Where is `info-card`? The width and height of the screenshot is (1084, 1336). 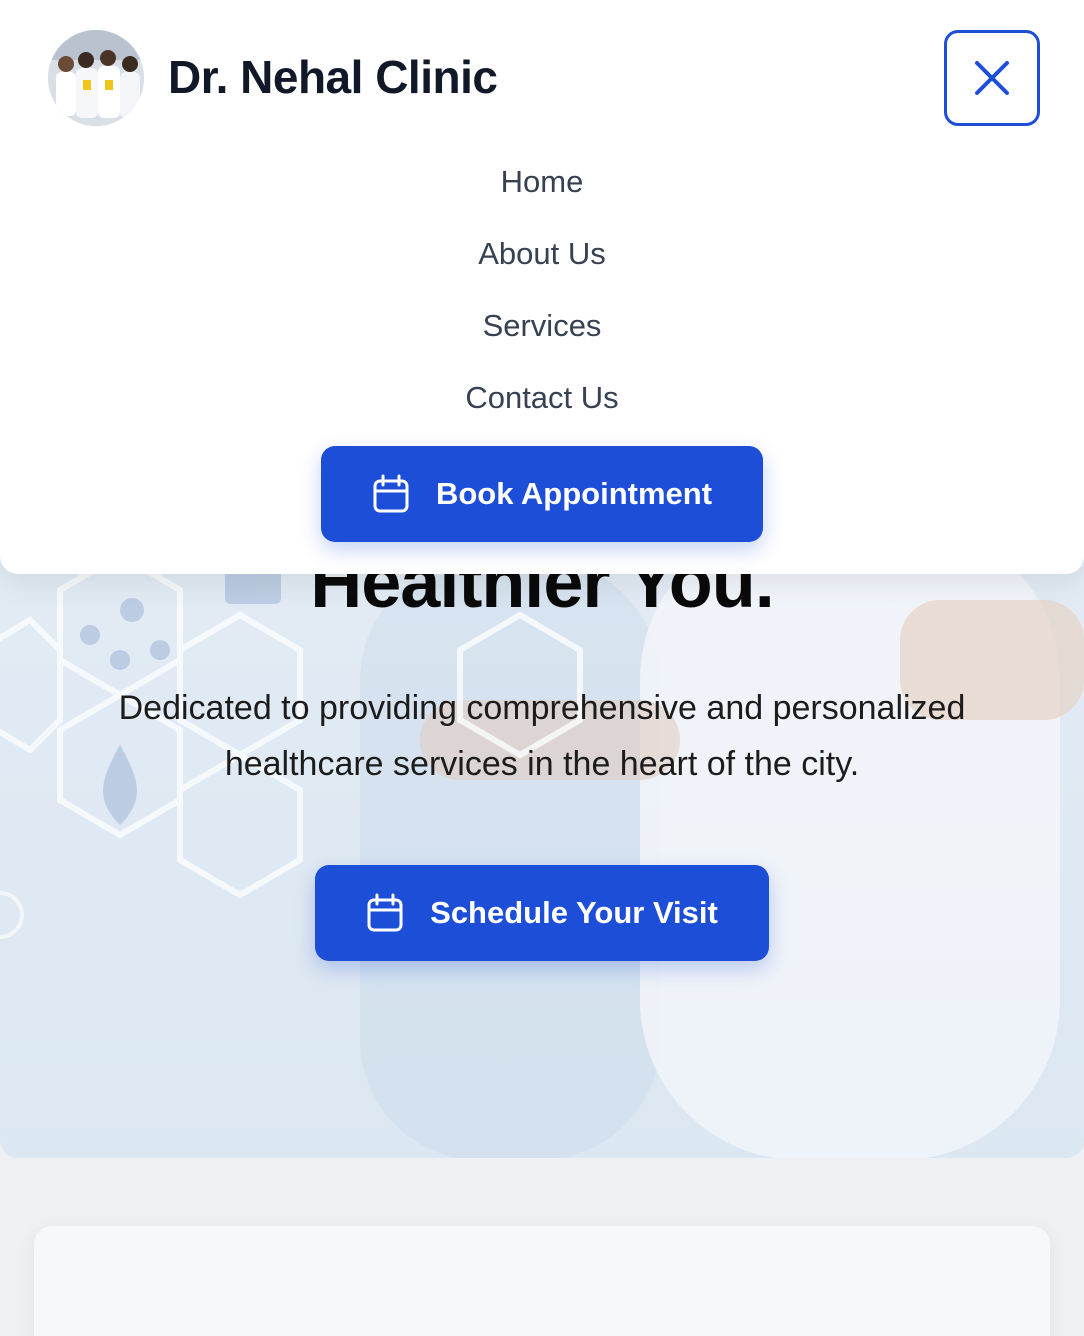 info-card is located at coordinates (542, 1281).